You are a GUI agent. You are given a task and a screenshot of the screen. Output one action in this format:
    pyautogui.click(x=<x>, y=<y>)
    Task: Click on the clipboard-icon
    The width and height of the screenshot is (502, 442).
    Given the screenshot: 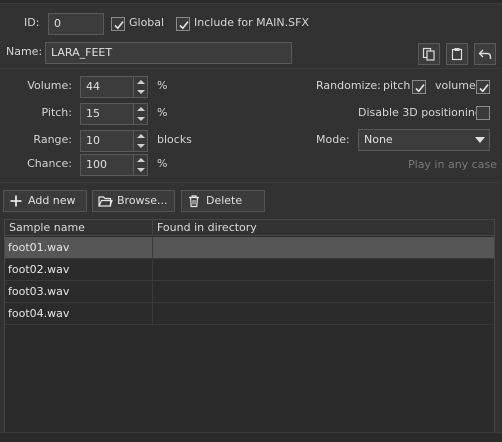 What is the action you would take?
    pyautogui.click(x=457, y=54)
    